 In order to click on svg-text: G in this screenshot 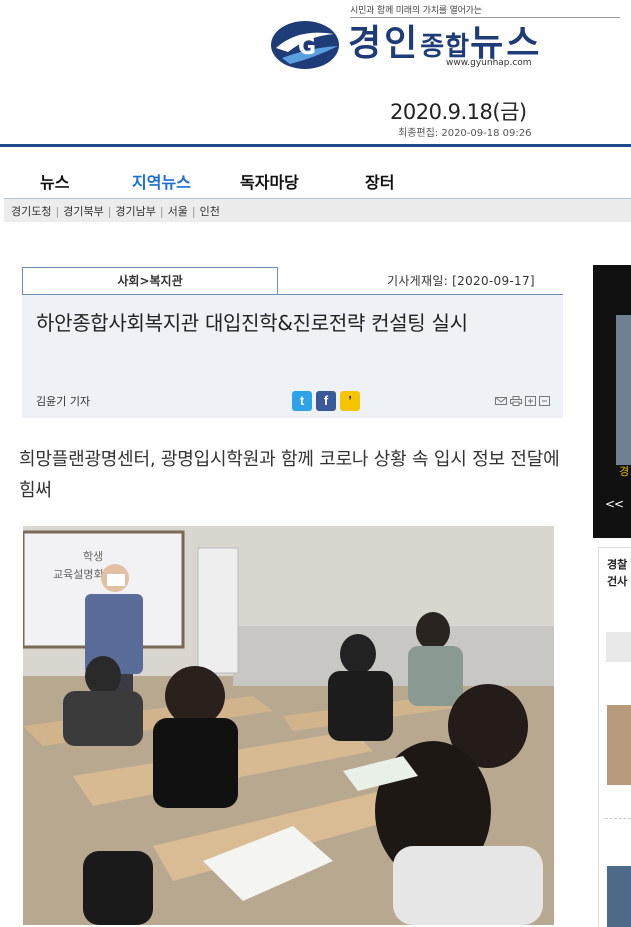, I will do `click(307, 47)`.